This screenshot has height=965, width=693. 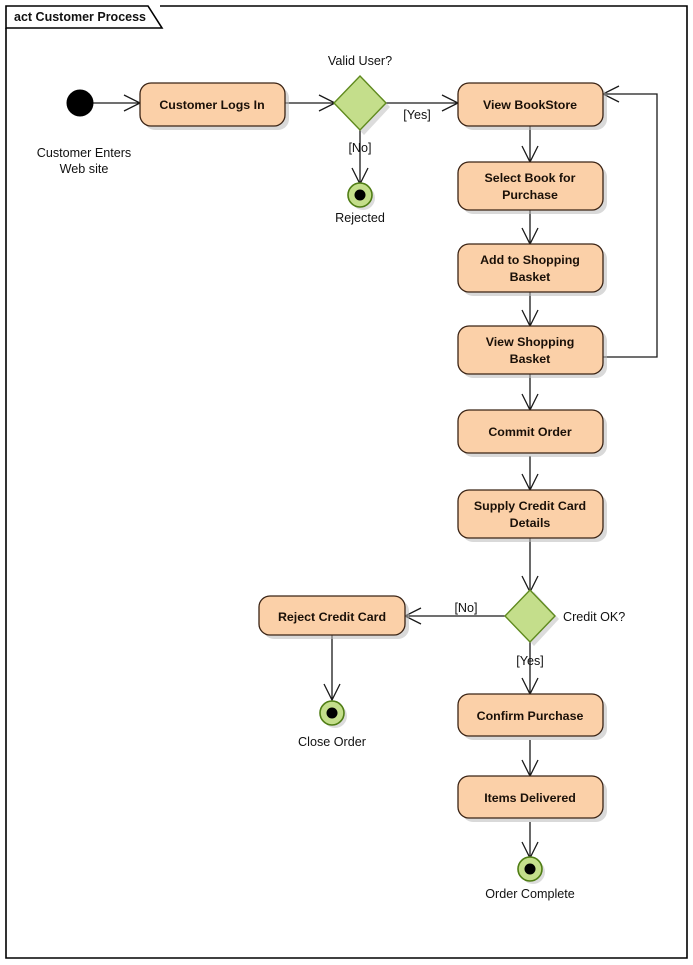 I want to click on activity-items-delivered-label: Items Delivered, so click(x=530, y=798).